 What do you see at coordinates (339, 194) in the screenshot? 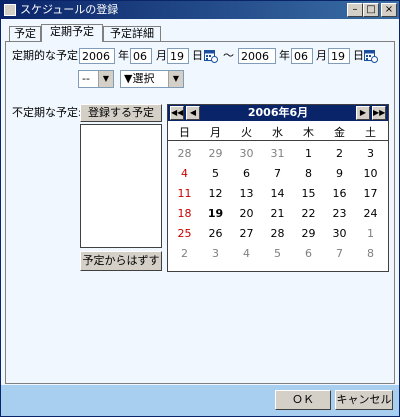
I see `calendar-day: 16` at bounding box center [339, 194].